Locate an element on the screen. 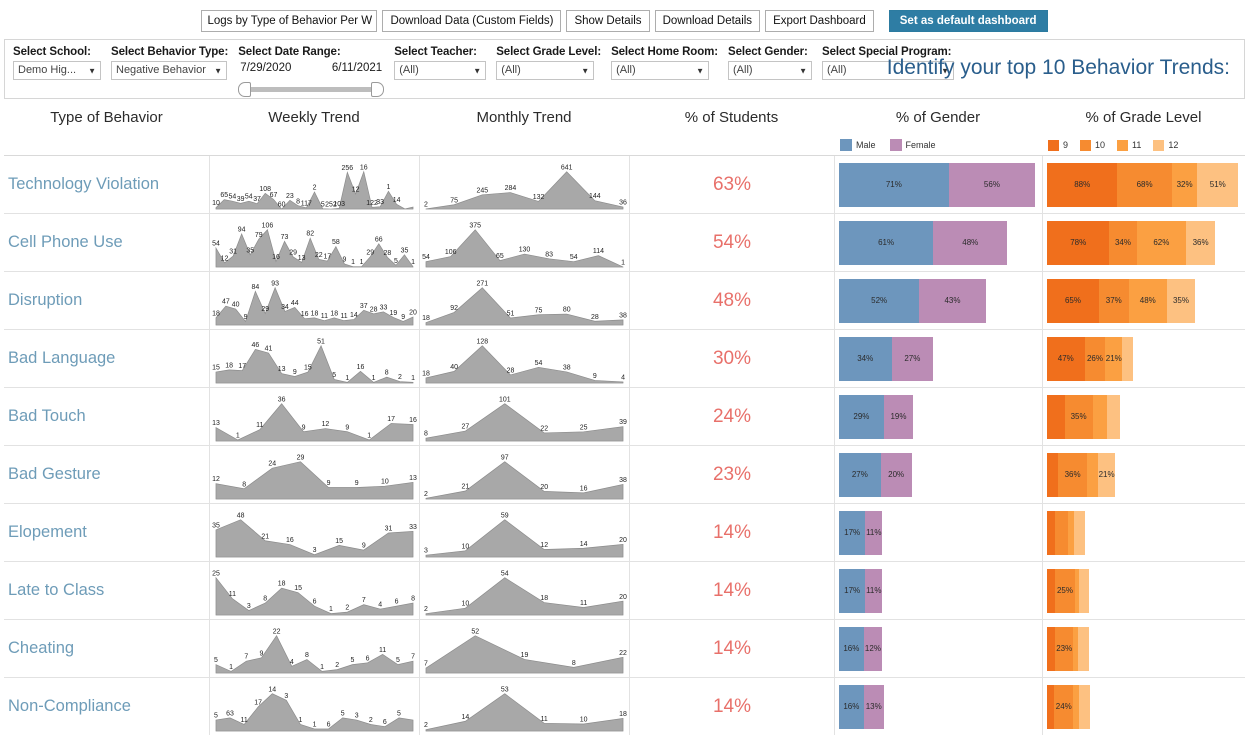 The image size is (1249, 751). grade-percent-cell: 36% 21% is located at coordinates (1143, 474).